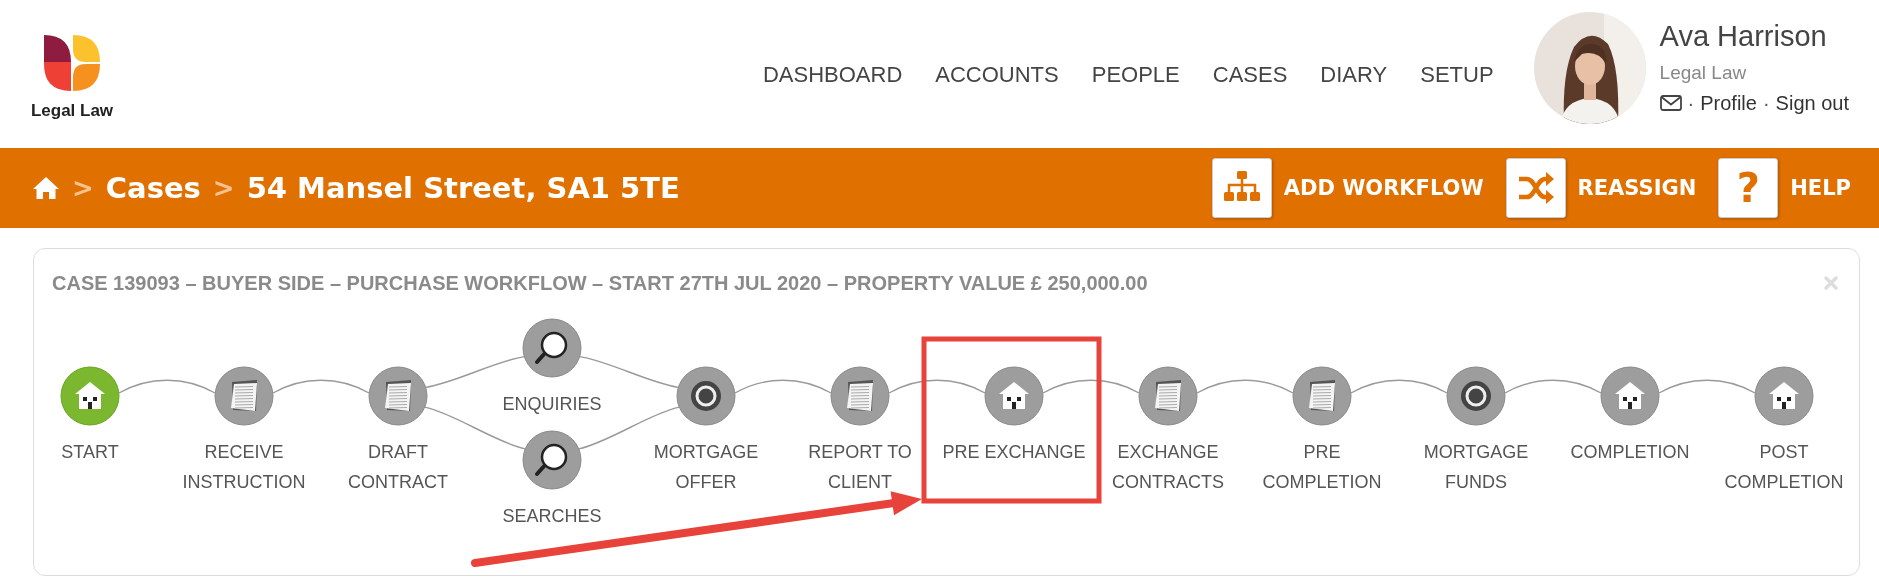 The image size is (1879, 584). What do you see at coordinates (706, 467) in the screenshot?
I see `step-label: MORTGAGE OFFER` at bounding box center [706, 467].